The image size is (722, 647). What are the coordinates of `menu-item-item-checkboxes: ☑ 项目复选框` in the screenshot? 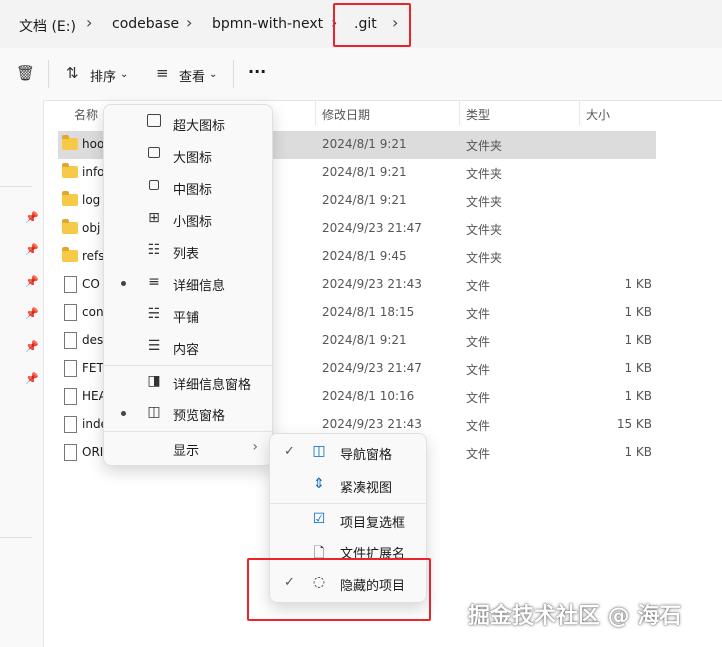 It's located at (348, 520).